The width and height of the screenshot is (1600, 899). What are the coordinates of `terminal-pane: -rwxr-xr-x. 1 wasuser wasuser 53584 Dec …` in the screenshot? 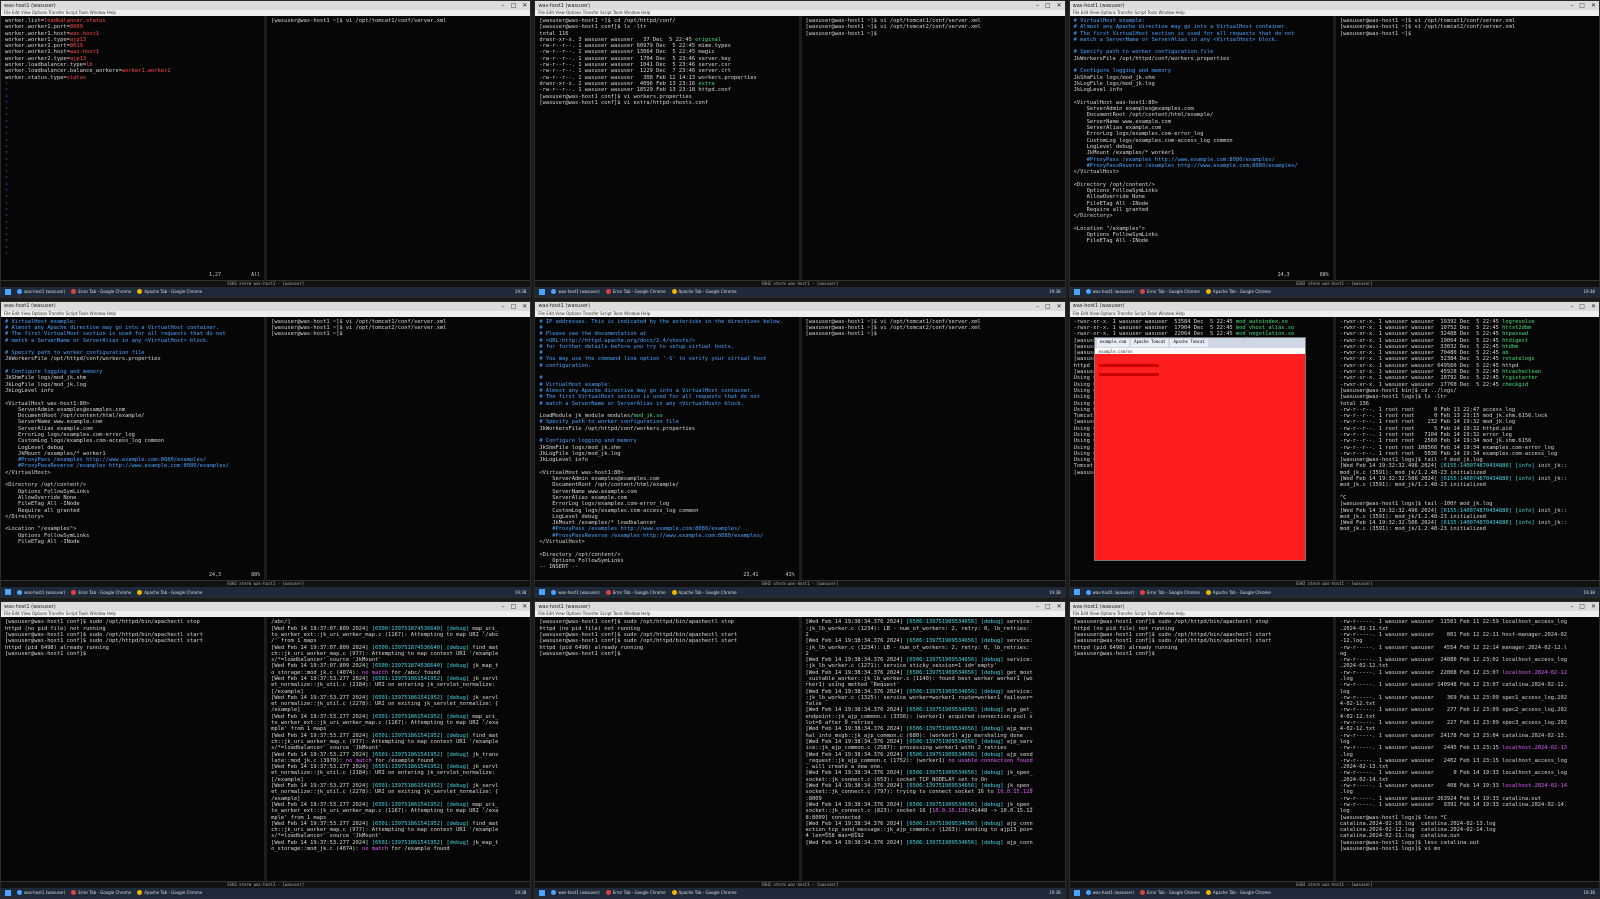 It's located at (1201, 448).